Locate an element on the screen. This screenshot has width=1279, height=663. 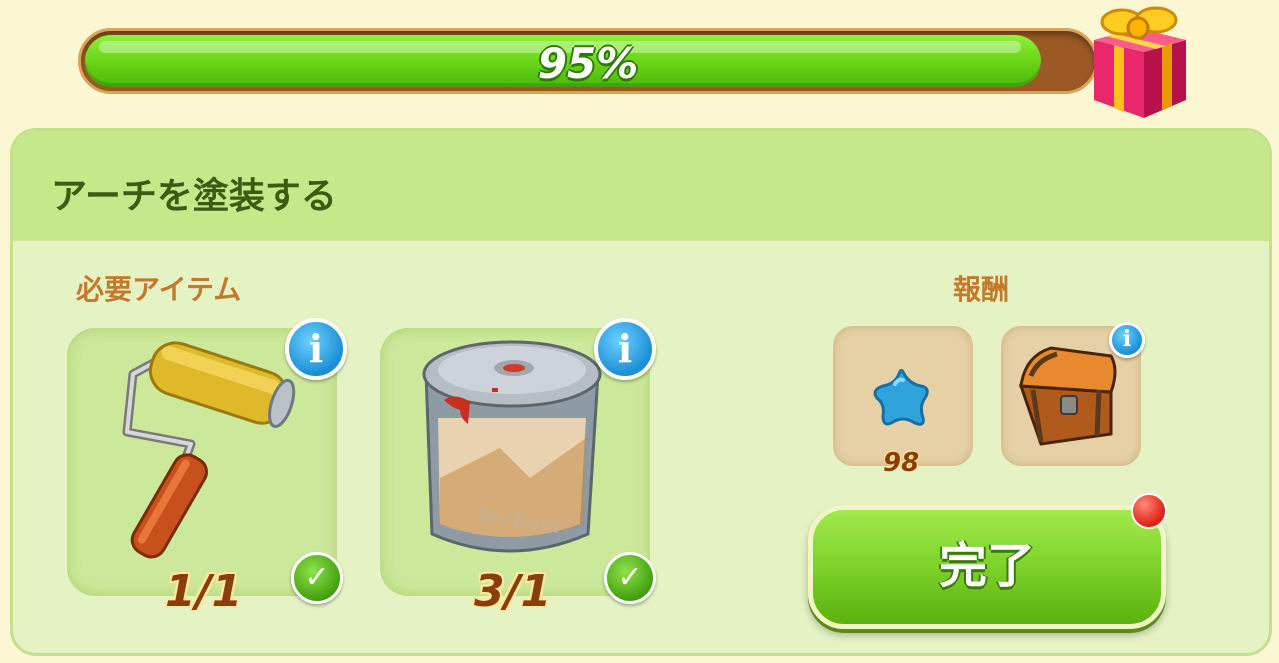
reward-card: 98 is located at coordinates (903, 402).